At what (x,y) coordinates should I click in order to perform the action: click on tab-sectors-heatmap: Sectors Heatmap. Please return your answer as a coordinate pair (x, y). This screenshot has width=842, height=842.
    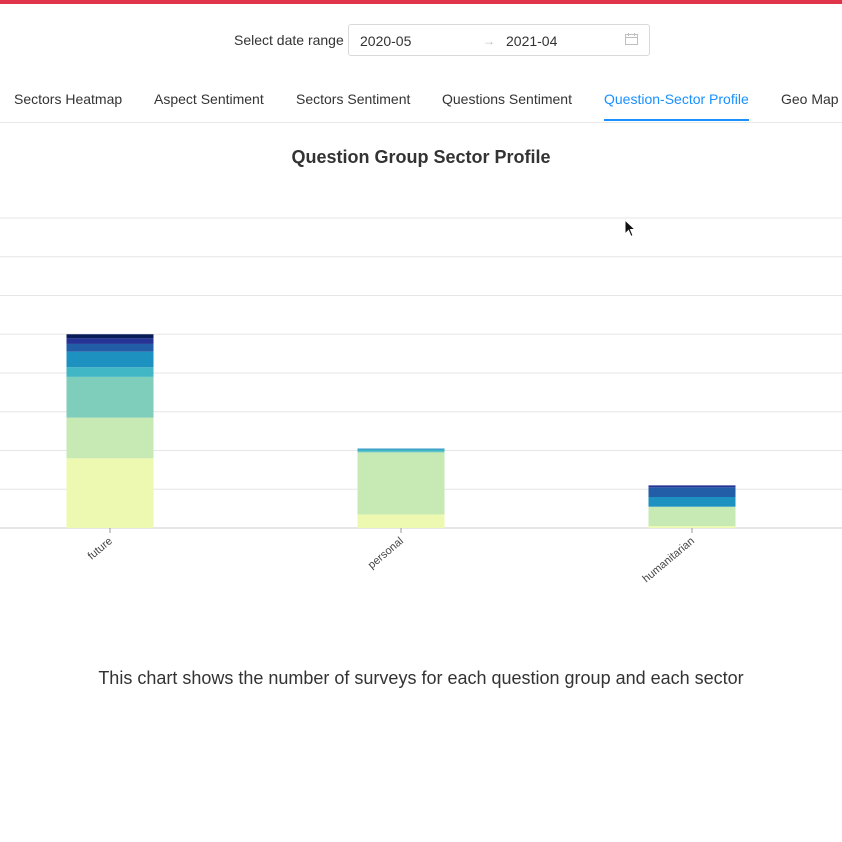
    Looking at the image, I should click on (68, 99).